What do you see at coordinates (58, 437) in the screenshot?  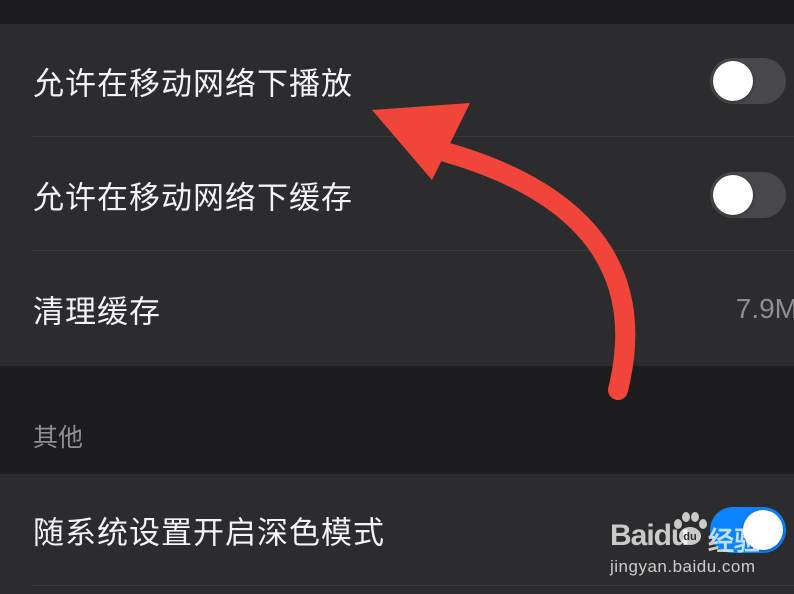 I see `section-title: 其他` at bounding box center [58, 437].